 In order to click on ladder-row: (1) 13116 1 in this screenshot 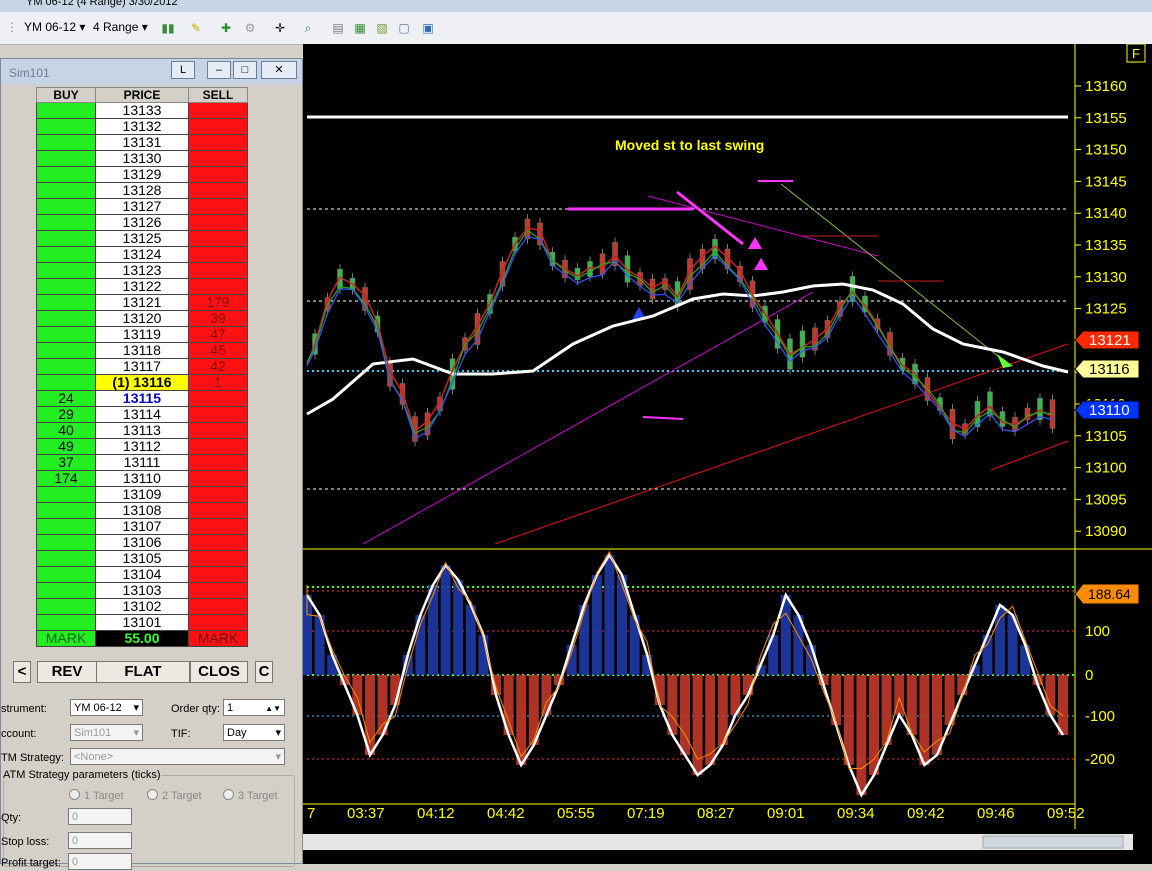, I will do `click(142, 382)`.